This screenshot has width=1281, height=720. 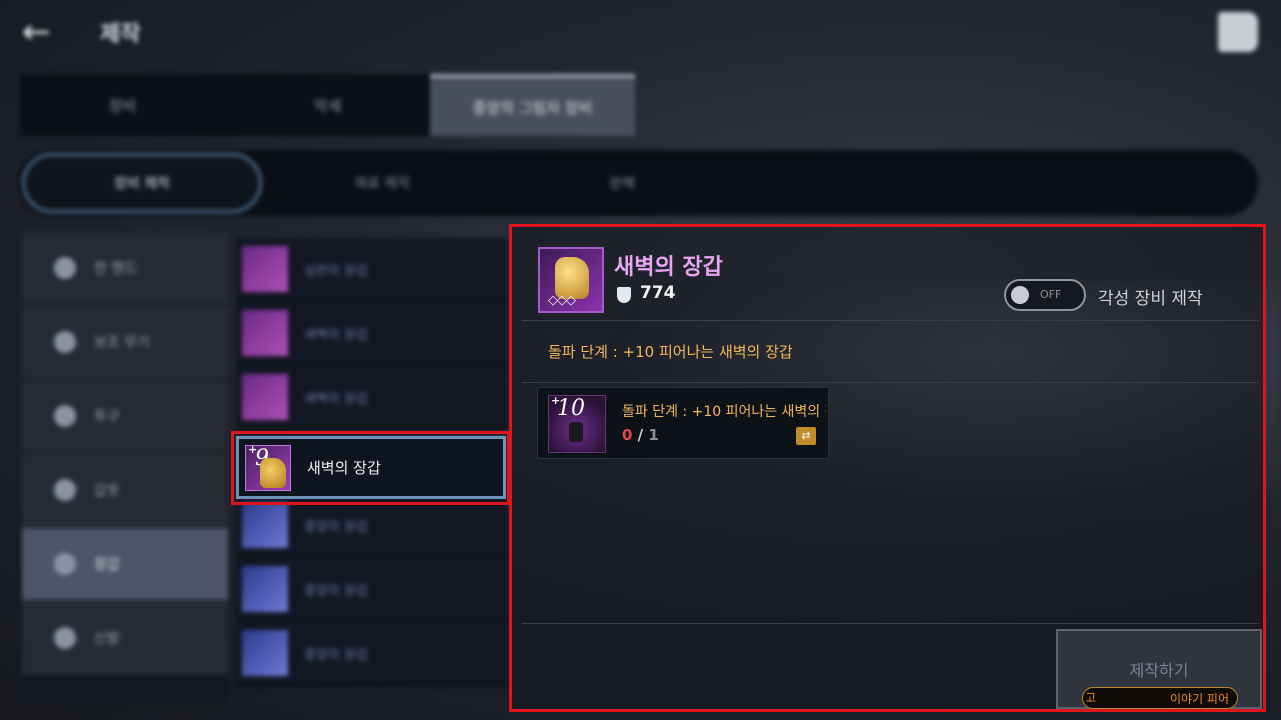 What do you see at coordinates (116, 269) in the screenshot?
I see `category-label: 한 핸드` at bounding box center [116, 269].